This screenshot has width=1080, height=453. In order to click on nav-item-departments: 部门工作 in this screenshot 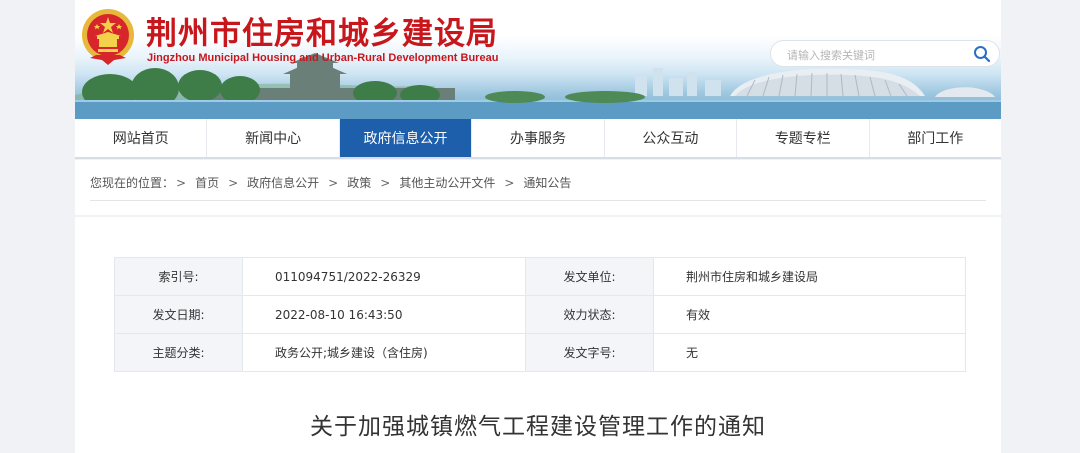, I will do `click(935, 138)`.